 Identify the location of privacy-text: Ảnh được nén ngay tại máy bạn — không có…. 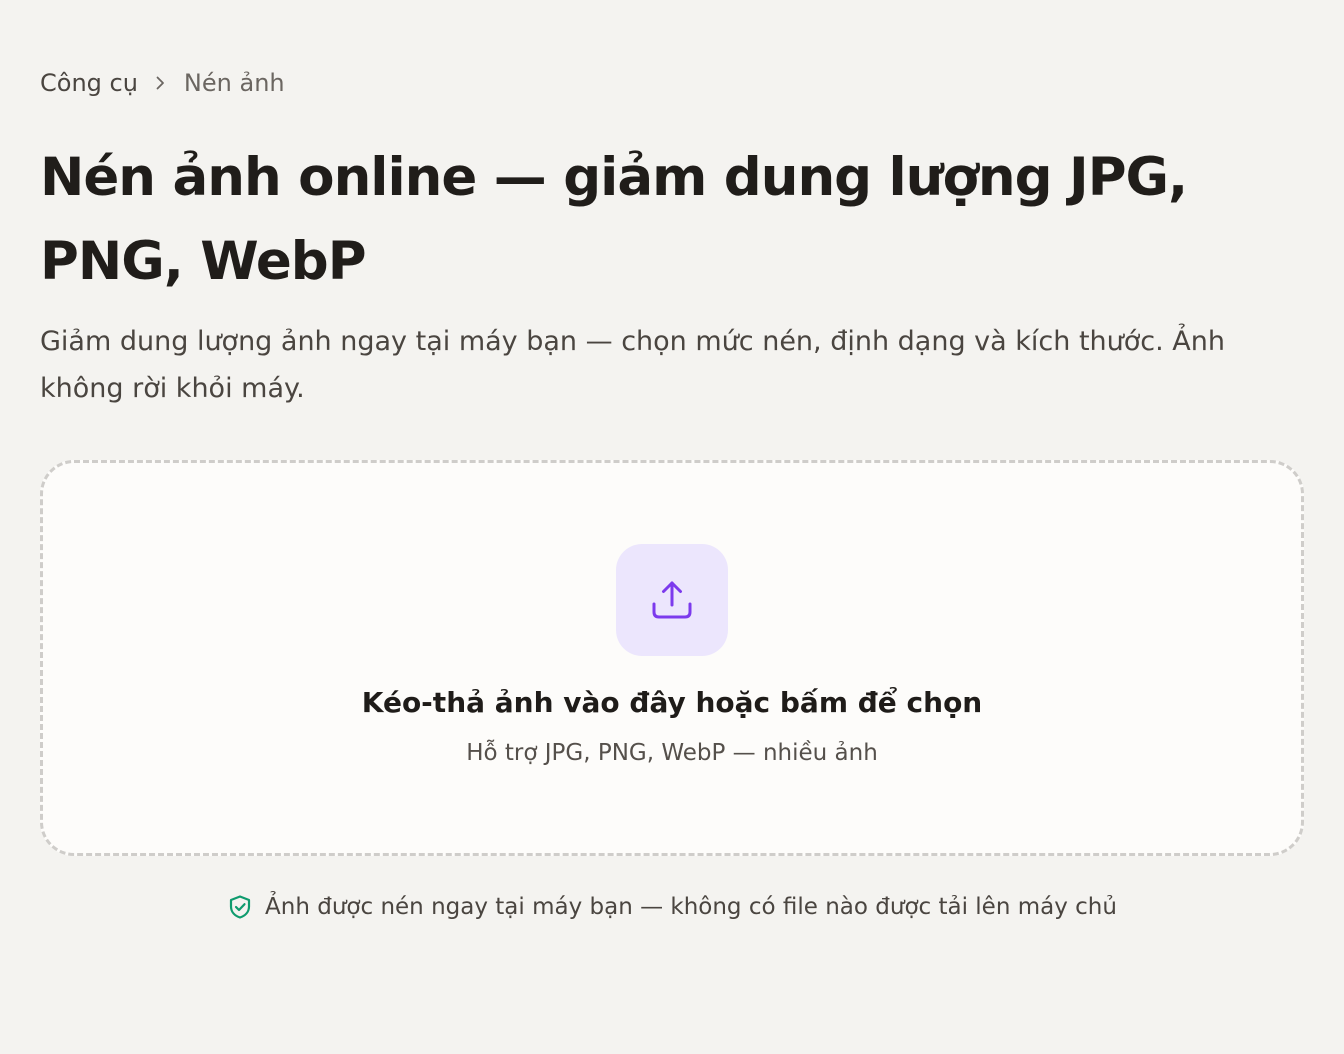
(691, 907).